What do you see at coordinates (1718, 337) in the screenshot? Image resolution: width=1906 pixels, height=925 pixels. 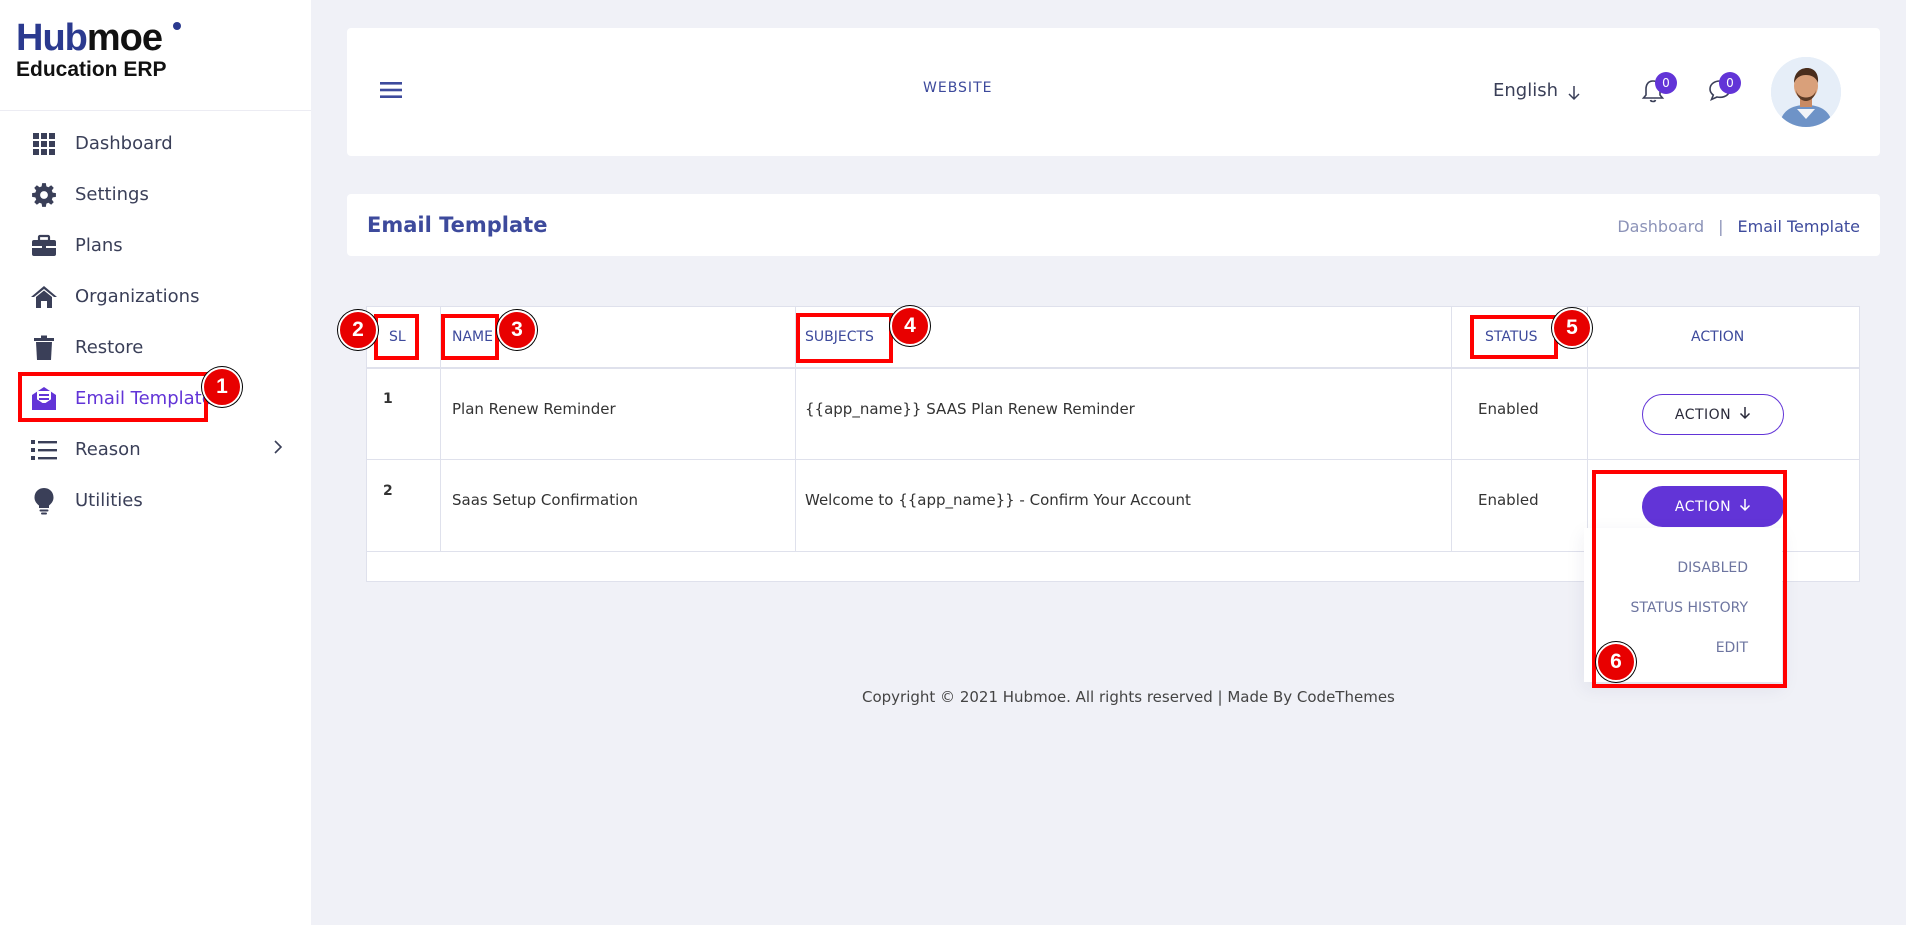 I see `column-header-action: ACTION` at bounding box center [1718, 337].